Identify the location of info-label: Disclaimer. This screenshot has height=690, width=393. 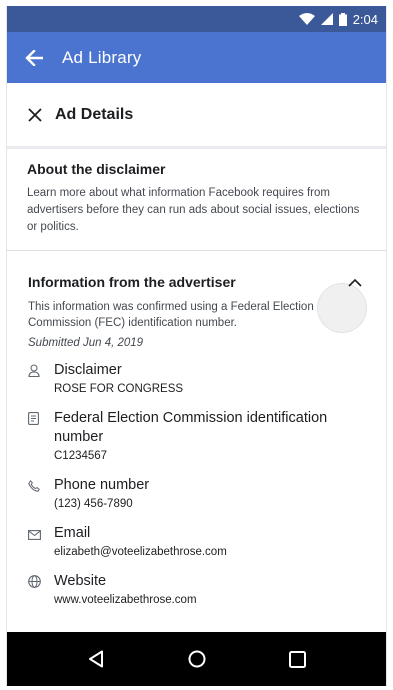
(88, 370).